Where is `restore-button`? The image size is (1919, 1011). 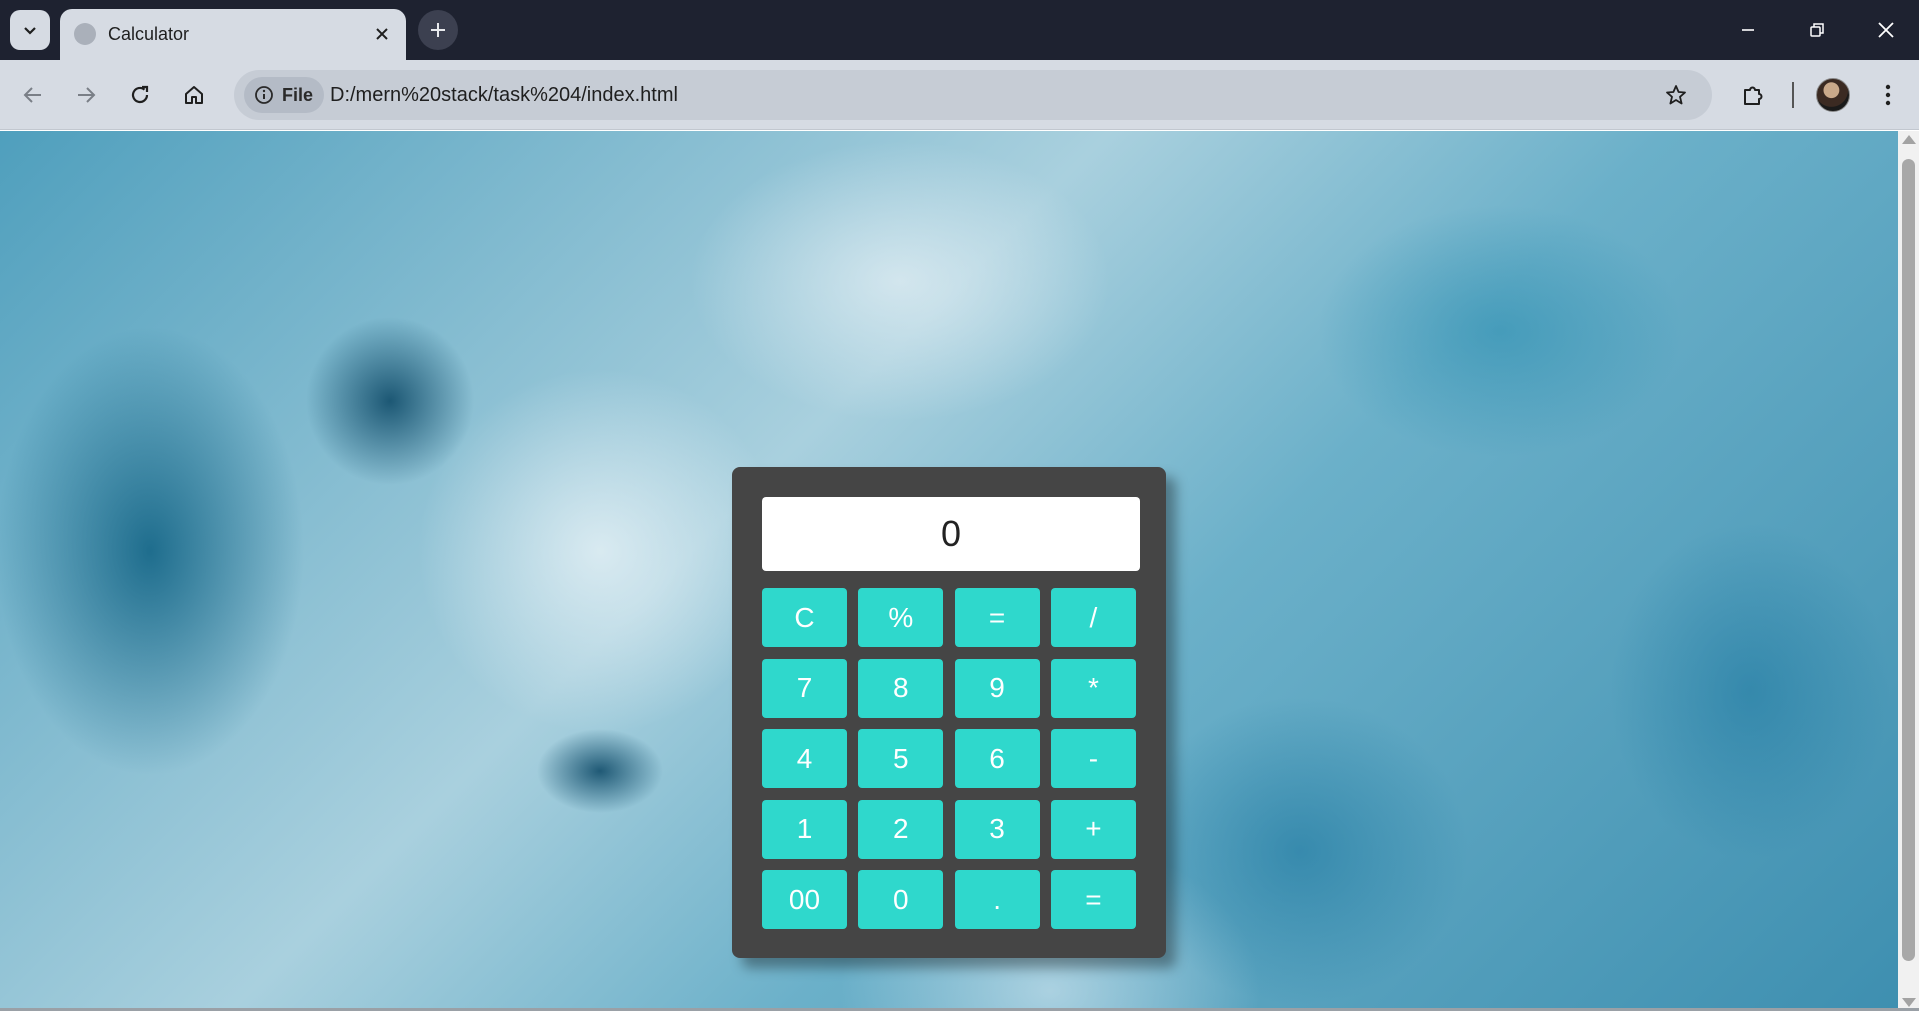
restore-button is located at coordinates (1817, 30).